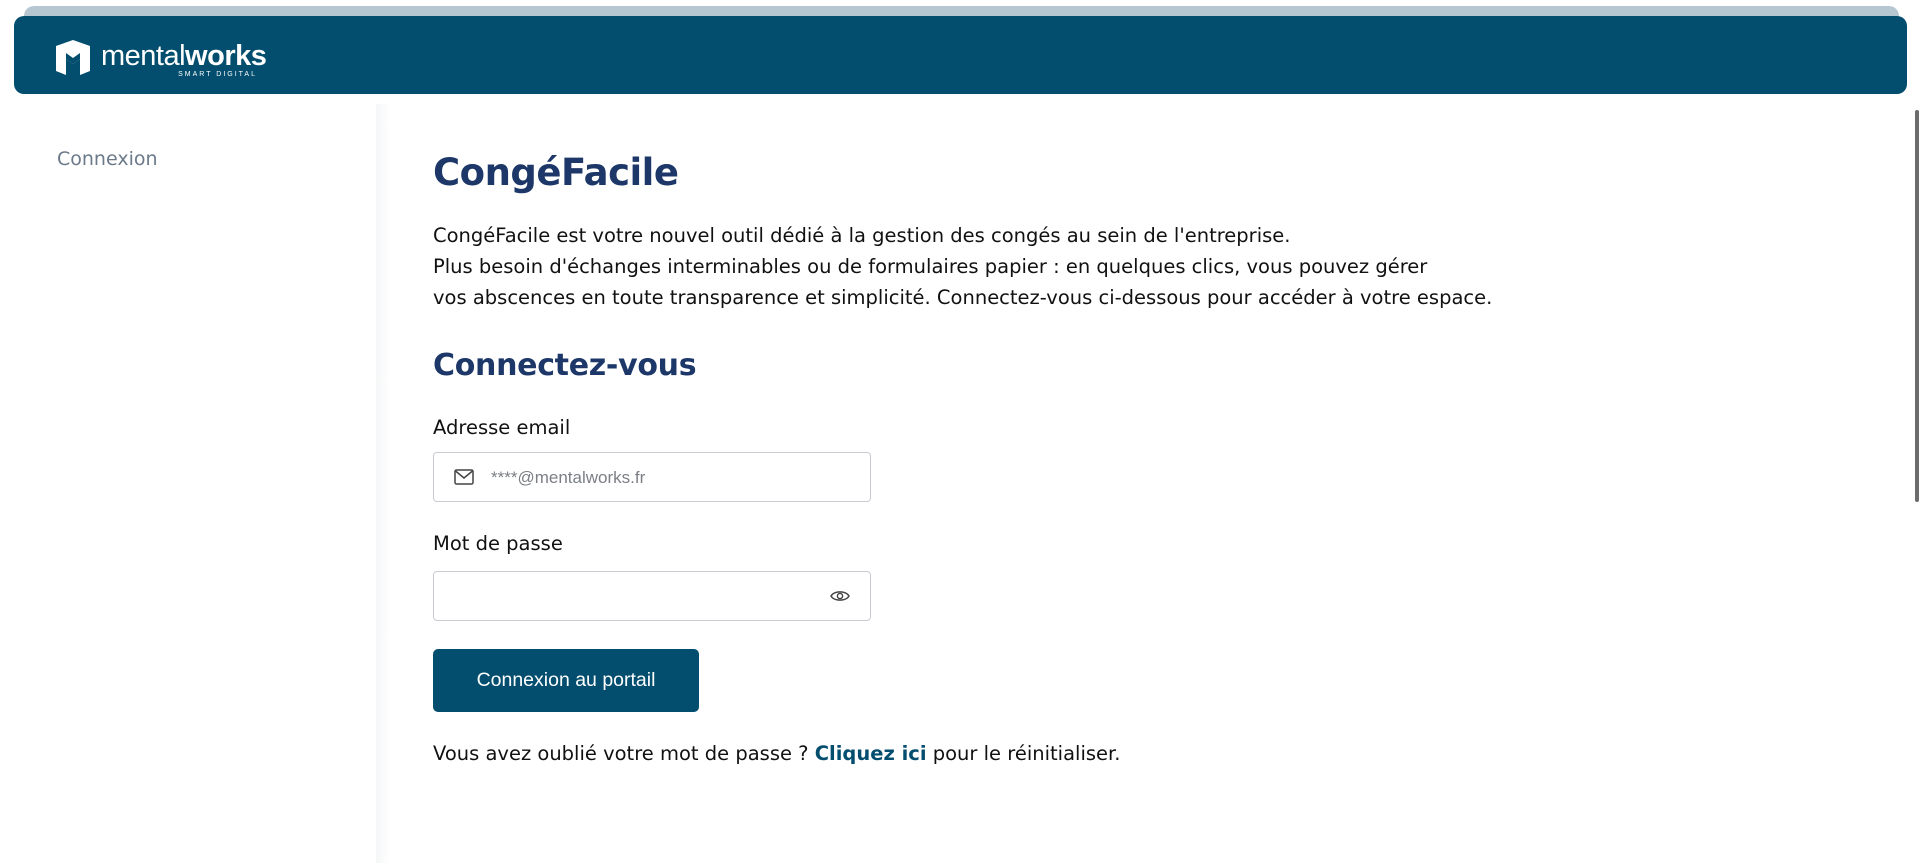 This screenshot has width=1919, height=863. What do you see at coordinates (624, 753) in the screenshot?
I see `forgot-prefix: Vous avez oublié votre mot de passe ?` at bounding box center [624, 753].